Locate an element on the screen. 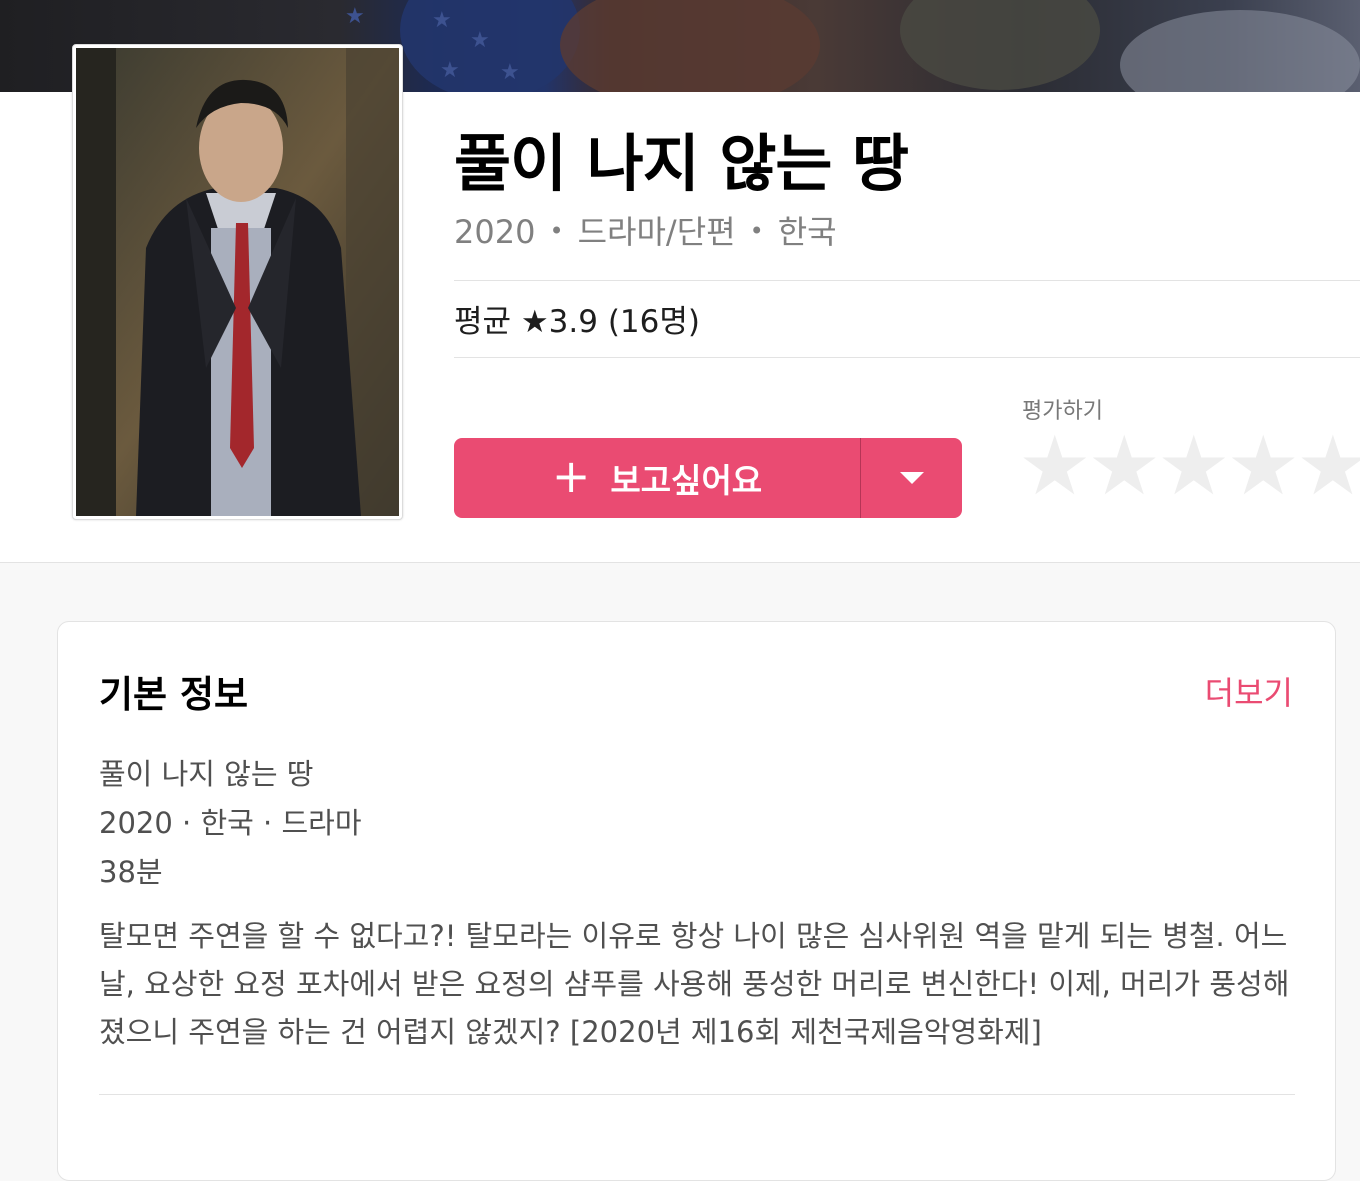  movie-genre: 드라마/단편 is located at coordinates (656, 232).